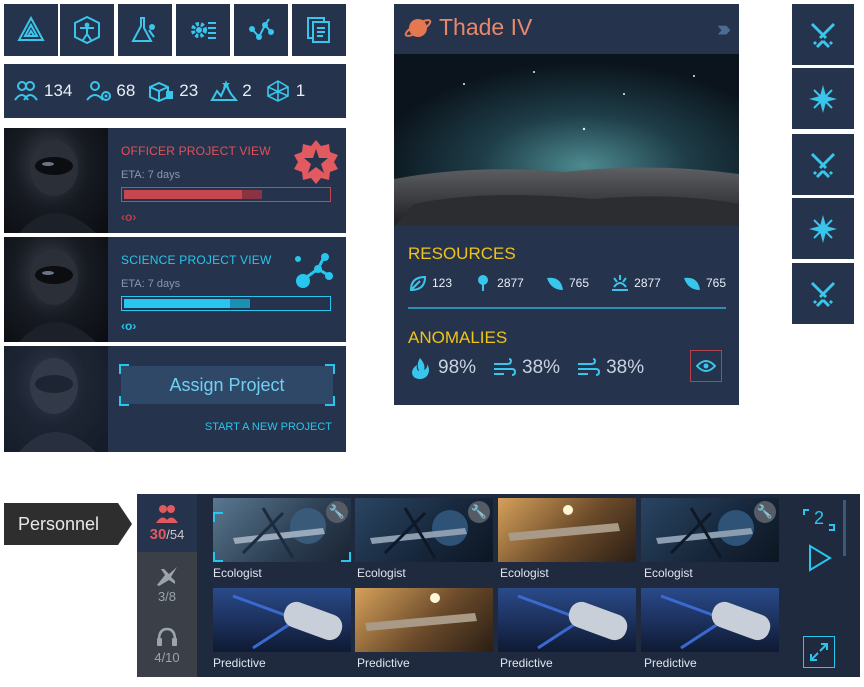 Image resolution: width=864 pixels, height=687 pixels. I want to click on officer-project-title: OFFICER PROJECT VIEW, so click(196, 151).